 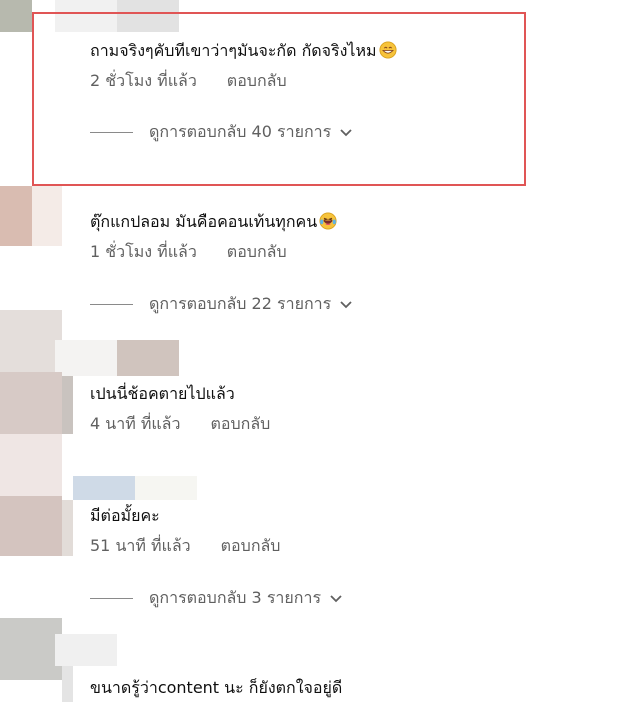 What do you see at coordinates (162, 393) in the screenshot?
I see `comment-text: เปนนี่ช้อคตายไปแล้ว` at bounding box center [162, 393].